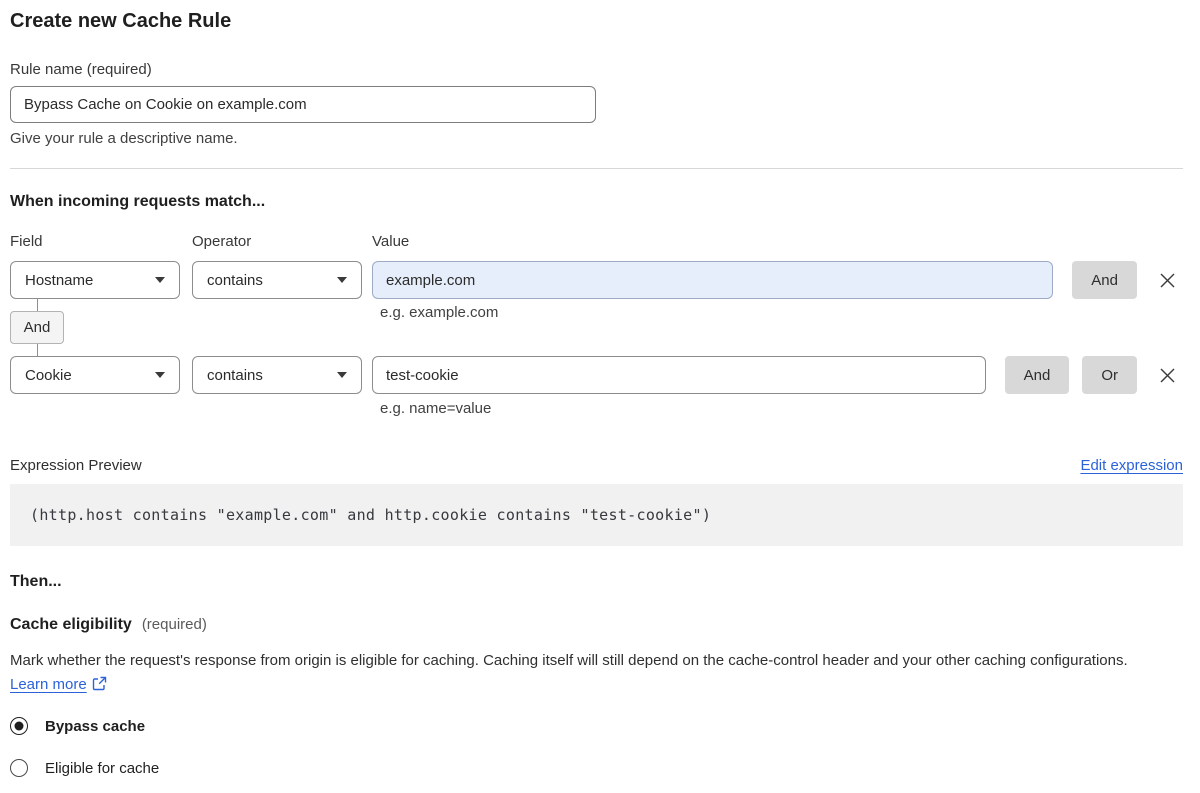 This screenshot has height=793, width=1200. I want to click on expression-preview-label: Expression Preview, so click(76, 465).